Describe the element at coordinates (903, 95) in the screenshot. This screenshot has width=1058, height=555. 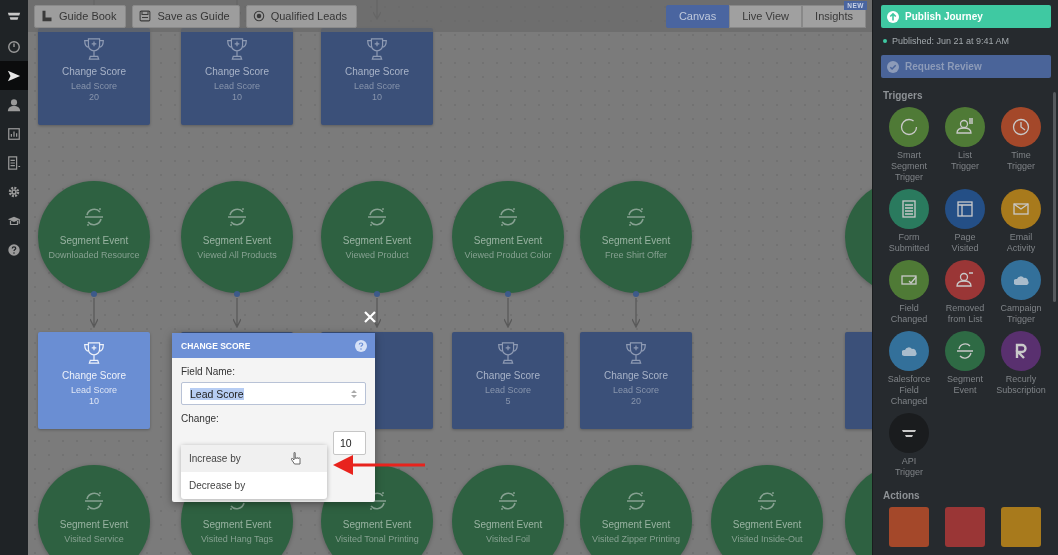
I see `section-heading: Triggers` at that location.